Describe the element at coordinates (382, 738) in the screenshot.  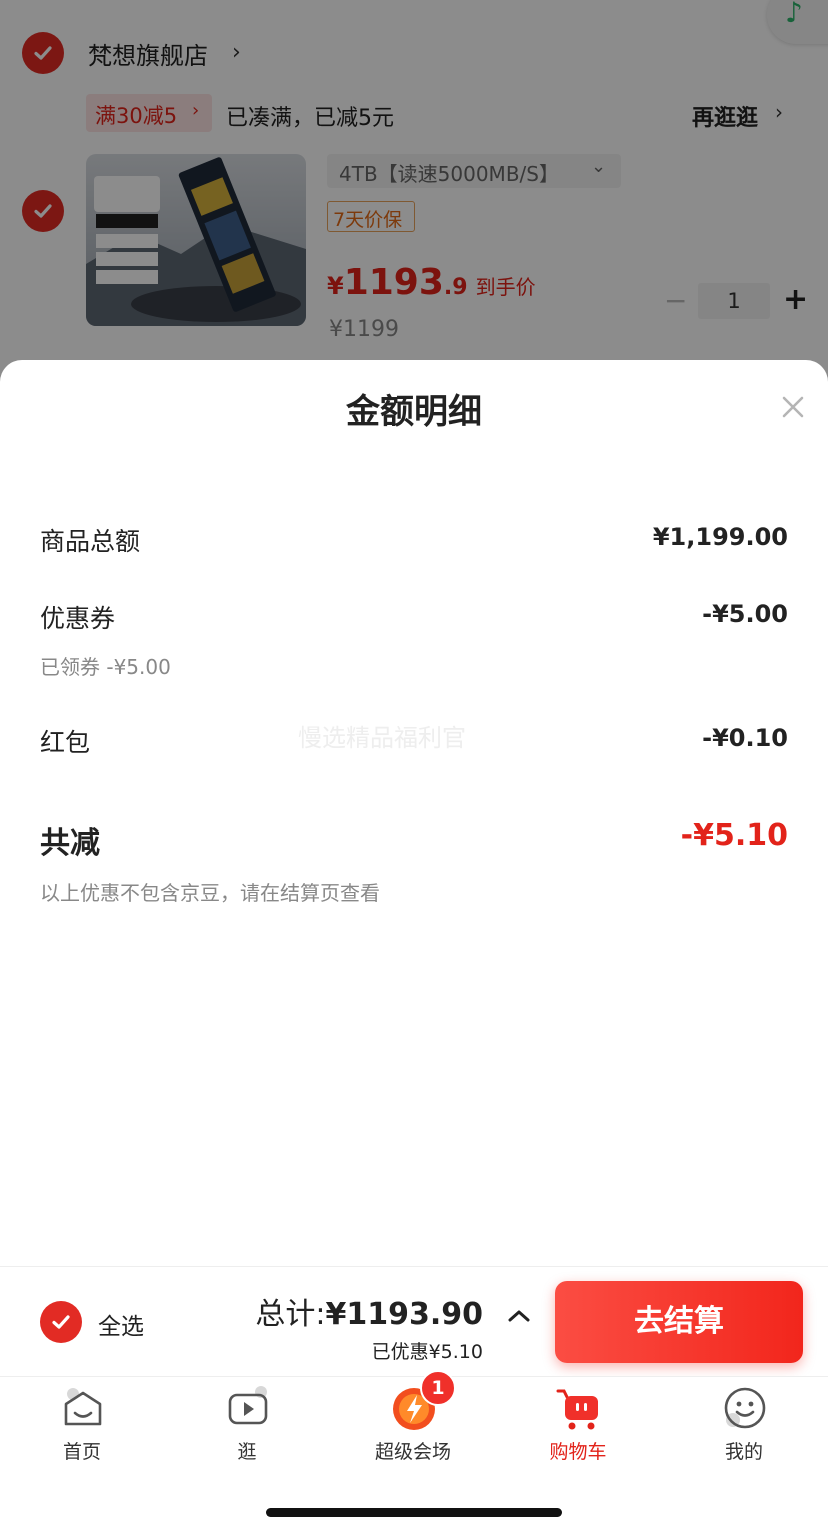
I see `watermark-text: 慢选精品福利官` at that location.